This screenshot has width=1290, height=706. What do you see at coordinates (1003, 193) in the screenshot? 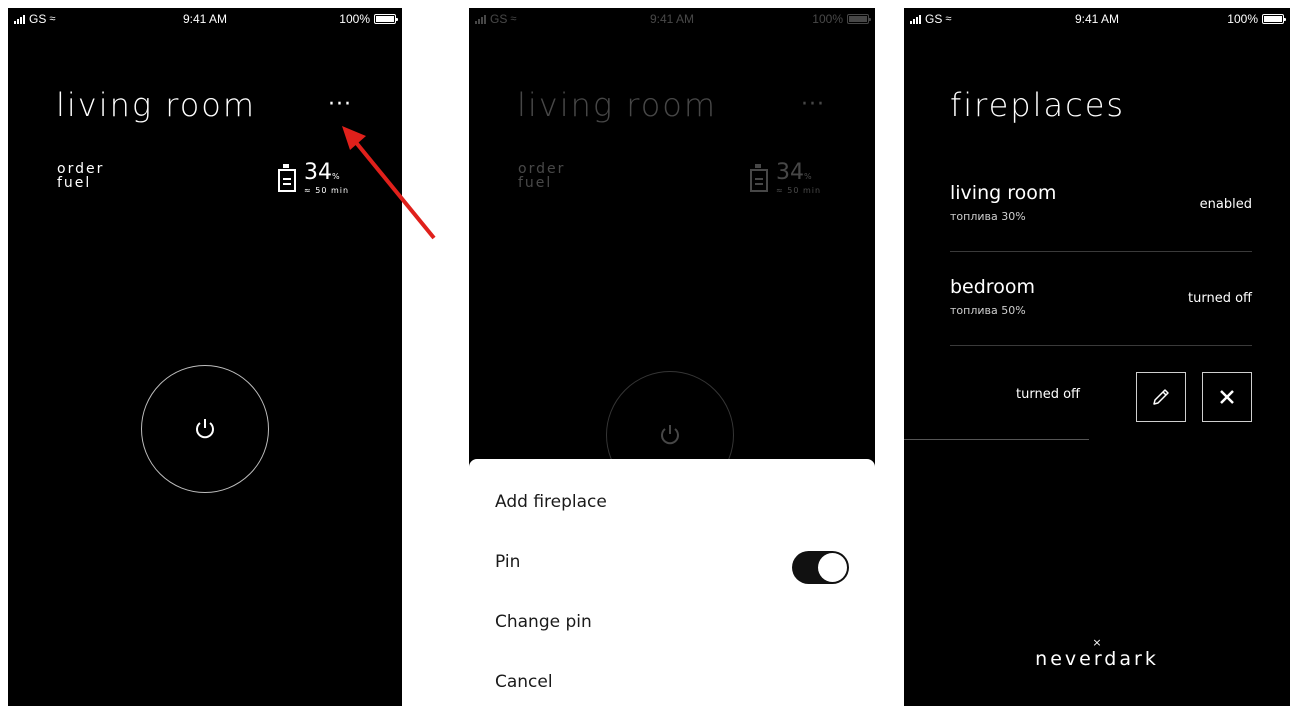
I see `row-name: living room` at bounding box center [1003, 193].